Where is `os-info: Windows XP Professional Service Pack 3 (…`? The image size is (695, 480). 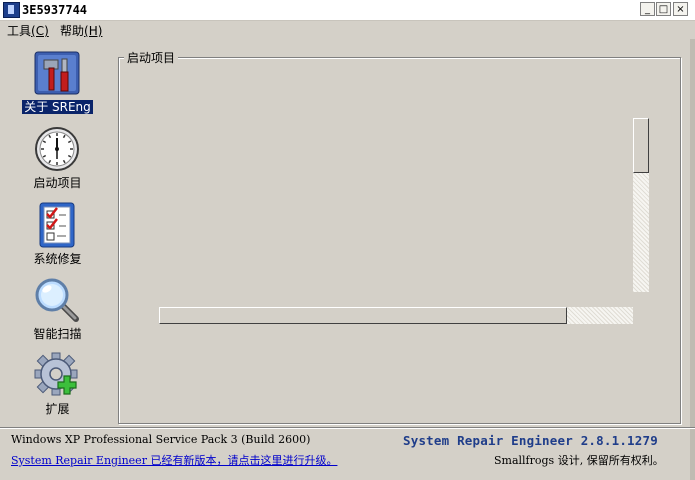
os-info: Windows XP Professional Service Pack 3 (… is located at coordinates (161, 439).